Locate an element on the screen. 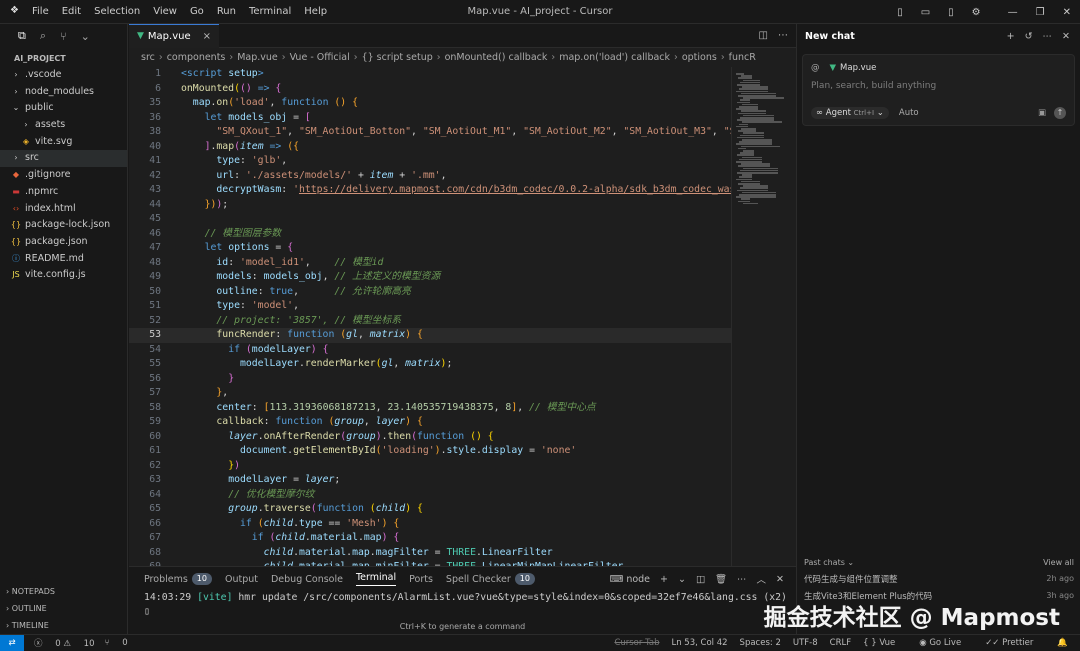 Image resolution: width=1080 pixels, height=651 pixels. tree-item: {} package.json is located at coordinates (63, 242).